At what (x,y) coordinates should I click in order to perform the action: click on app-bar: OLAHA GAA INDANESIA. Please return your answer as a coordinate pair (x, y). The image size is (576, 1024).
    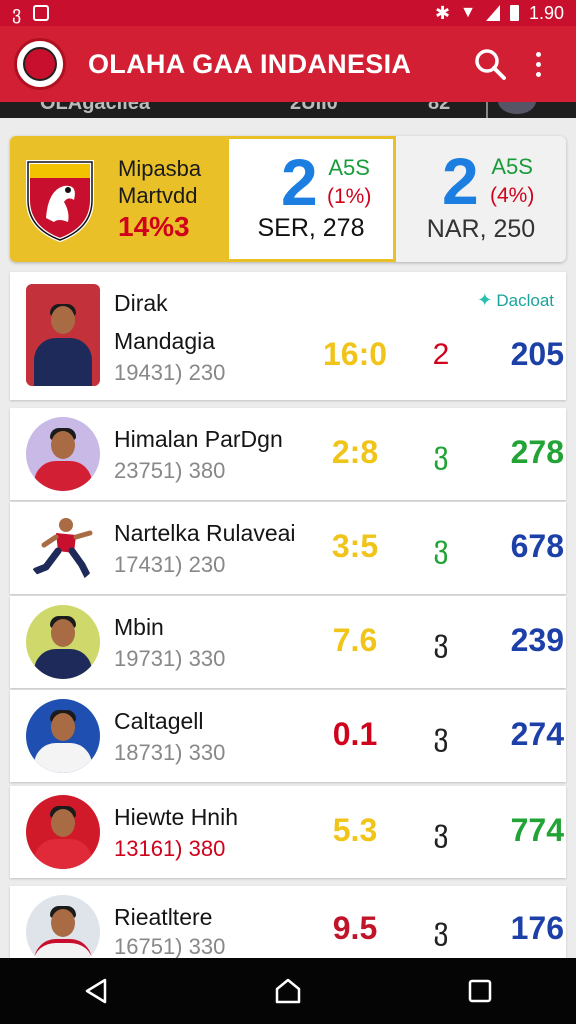
    Looking at the image, I should click on (288, 64).